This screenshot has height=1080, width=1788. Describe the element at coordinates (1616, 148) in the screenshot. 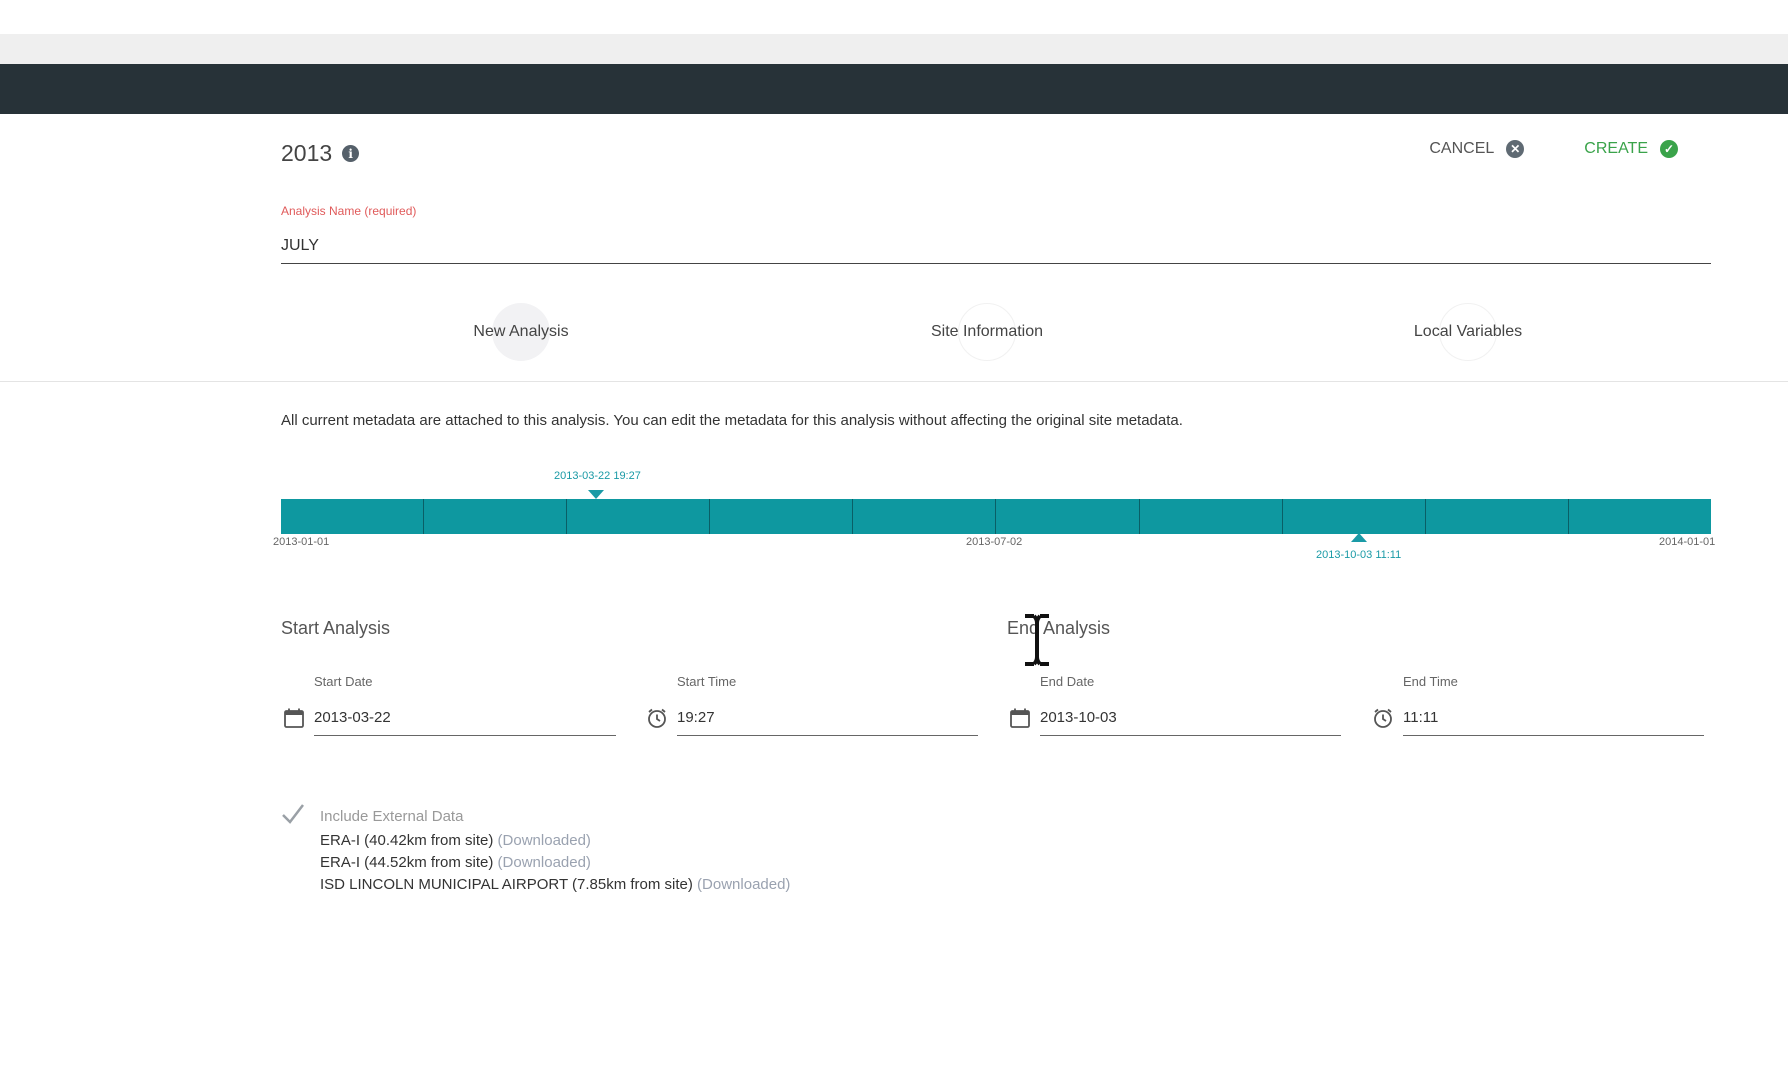

I see `create-label: CREATE` at that location.